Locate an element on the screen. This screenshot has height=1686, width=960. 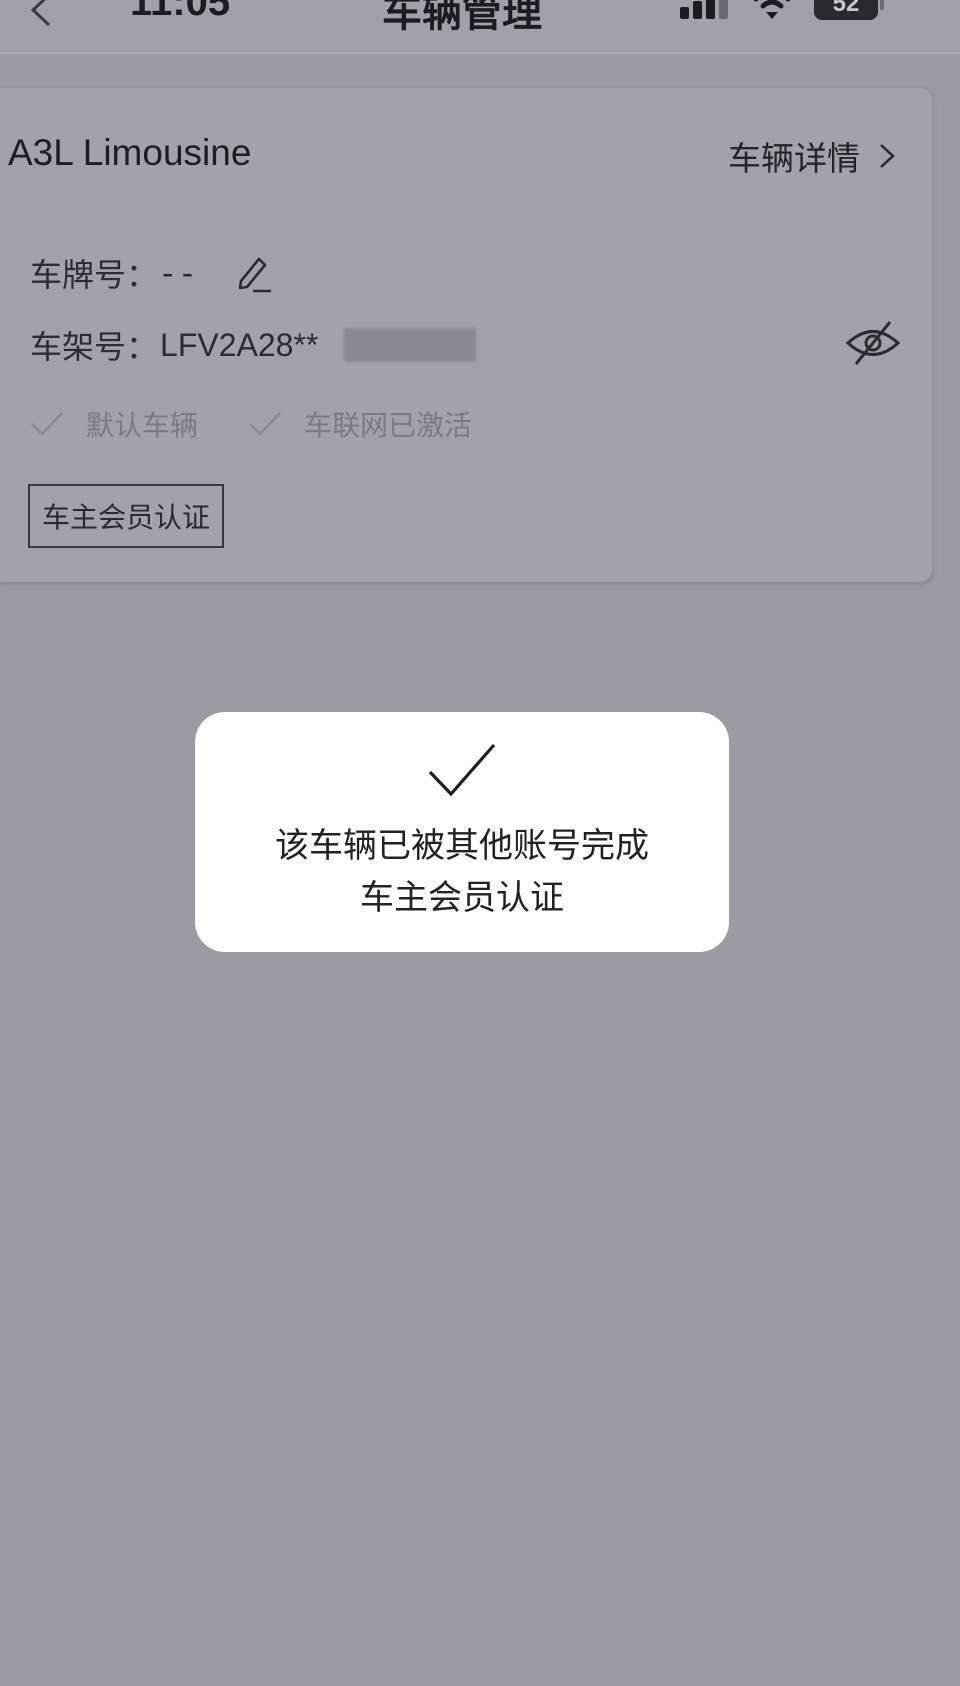
vehicle-details-label: 车辆详情 is located at coordinates (794, 158).